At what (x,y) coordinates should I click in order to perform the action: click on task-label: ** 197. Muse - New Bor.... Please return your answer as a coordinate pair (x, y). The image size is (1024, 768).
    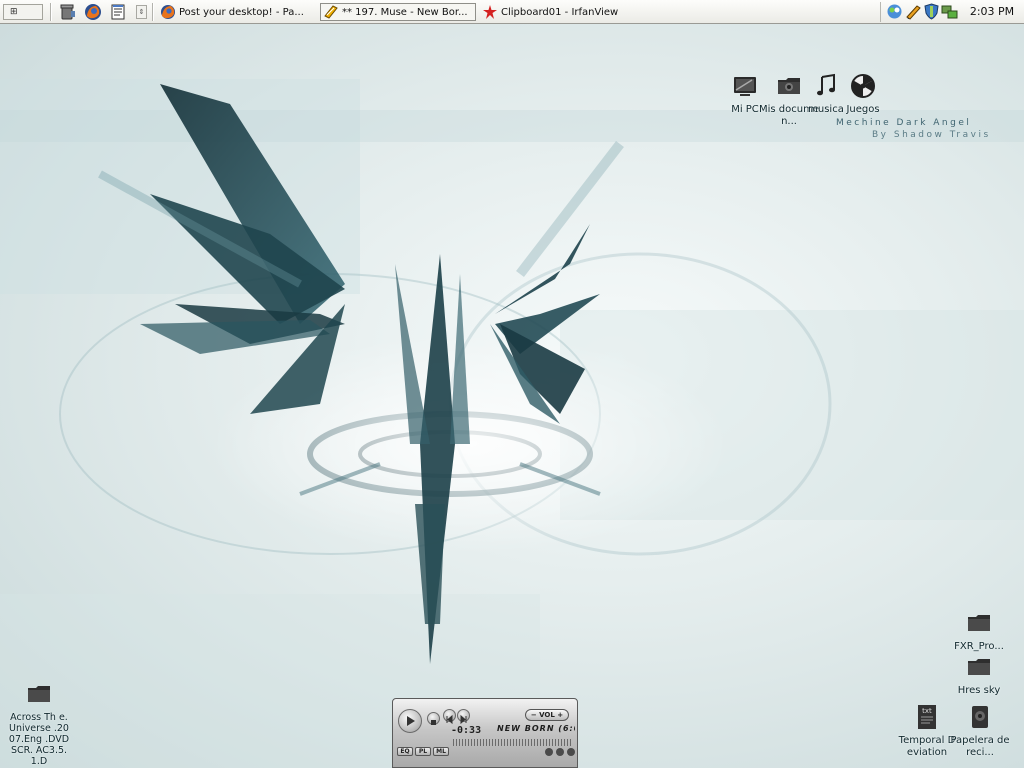
    Looking at the image, I should click on (405, 12).